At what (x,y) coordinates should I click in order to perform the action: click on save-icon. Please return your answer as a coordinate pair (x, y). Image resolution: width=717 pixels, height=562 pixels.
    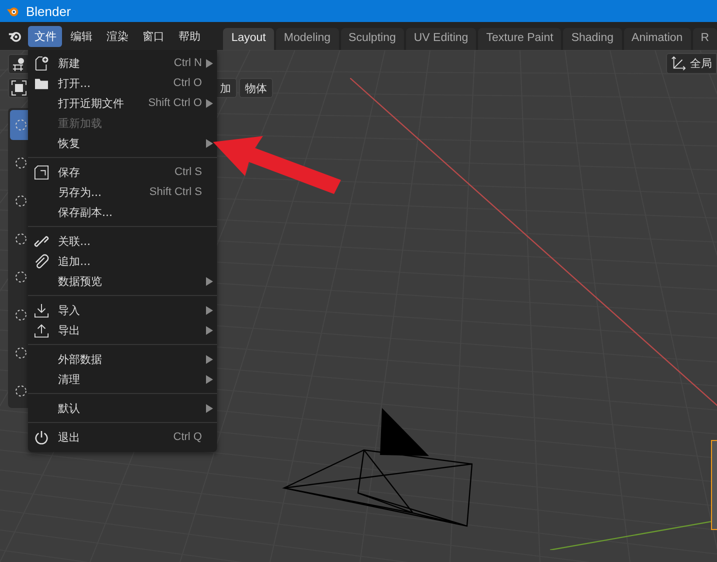
    Looking at the image, I should click on (41, 172).